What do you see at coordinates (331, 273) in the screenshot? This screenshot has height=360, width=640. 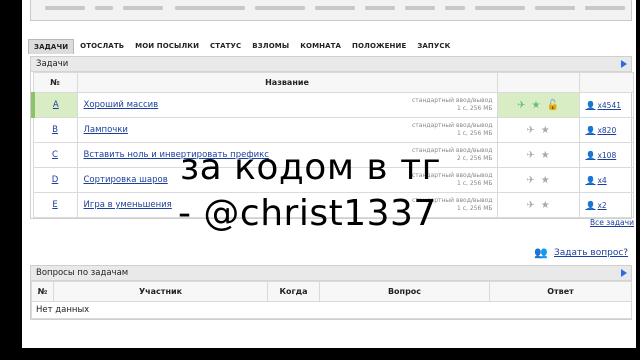 I see `questions-panel-header: Вопросы по задачам` at bounding box center [331, 273].